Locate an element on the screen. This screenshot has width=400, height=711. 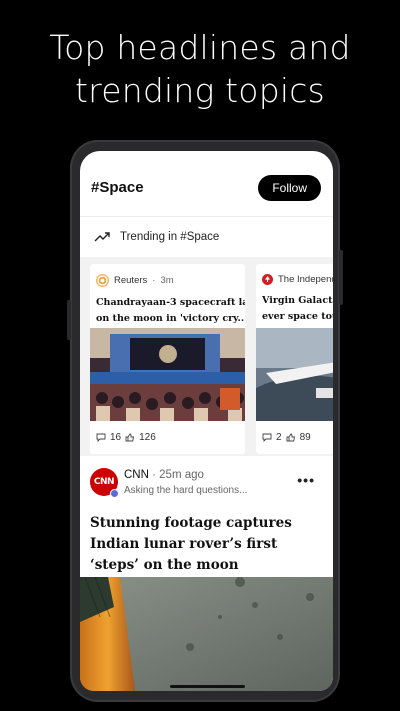
like-count: 126 is located at coordinates (147, 437).